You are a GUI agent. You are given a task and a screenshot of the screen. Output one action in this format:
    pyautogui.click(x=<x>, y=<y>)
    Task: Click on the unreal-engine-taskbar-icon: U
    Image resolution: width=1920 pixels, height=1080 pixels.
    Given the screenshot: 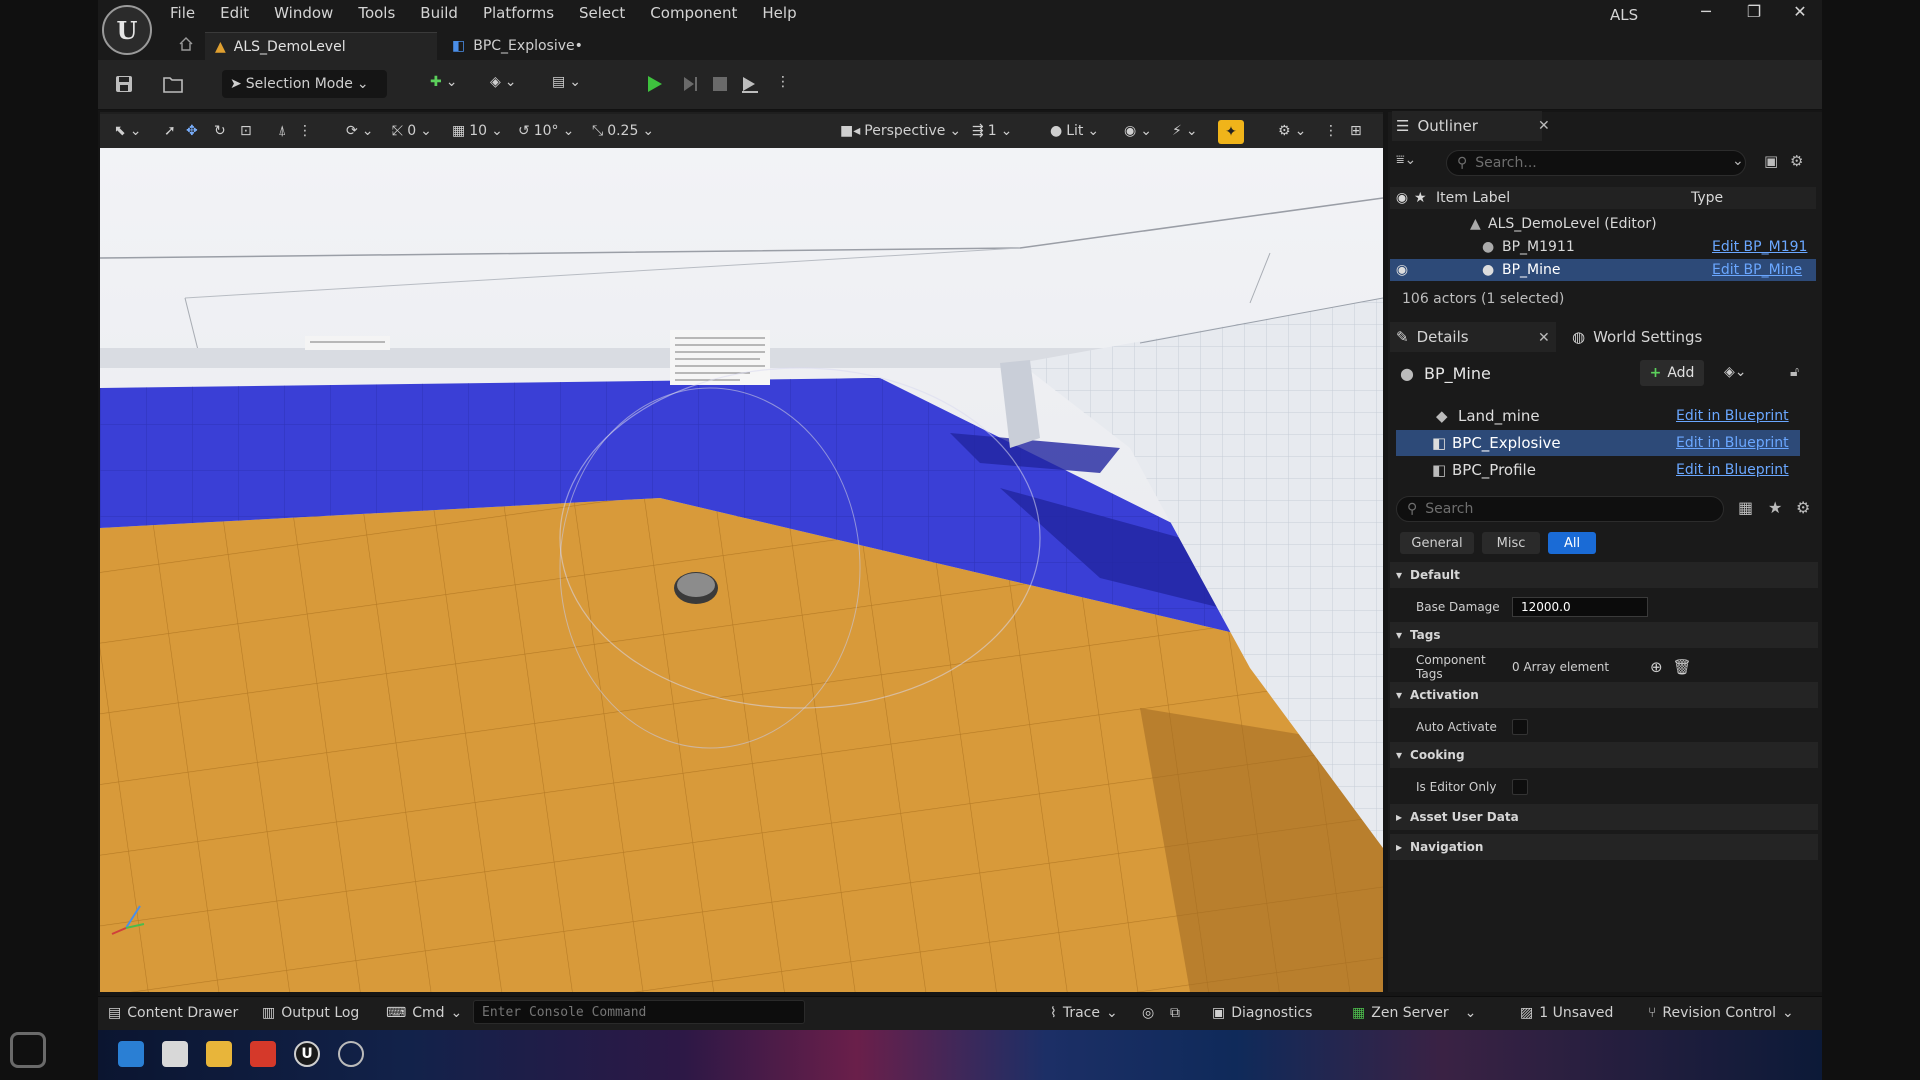 What is the action you would take?
    pyautogui.click(x=307, y=1054)
    